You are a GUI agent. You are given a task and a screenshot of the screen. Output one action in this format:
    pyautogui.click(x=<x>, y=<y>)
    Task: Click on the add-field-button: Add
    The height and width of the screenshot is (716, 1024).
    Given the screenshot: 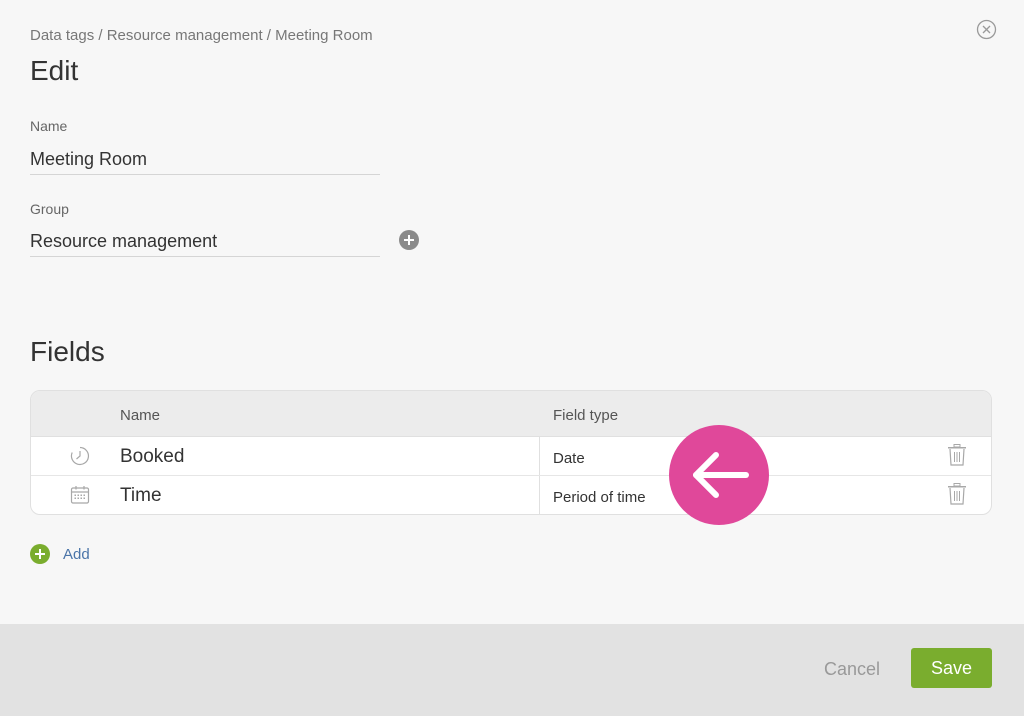 What is the action you would take?
    pyautogui.click(x=60, y=554)
    